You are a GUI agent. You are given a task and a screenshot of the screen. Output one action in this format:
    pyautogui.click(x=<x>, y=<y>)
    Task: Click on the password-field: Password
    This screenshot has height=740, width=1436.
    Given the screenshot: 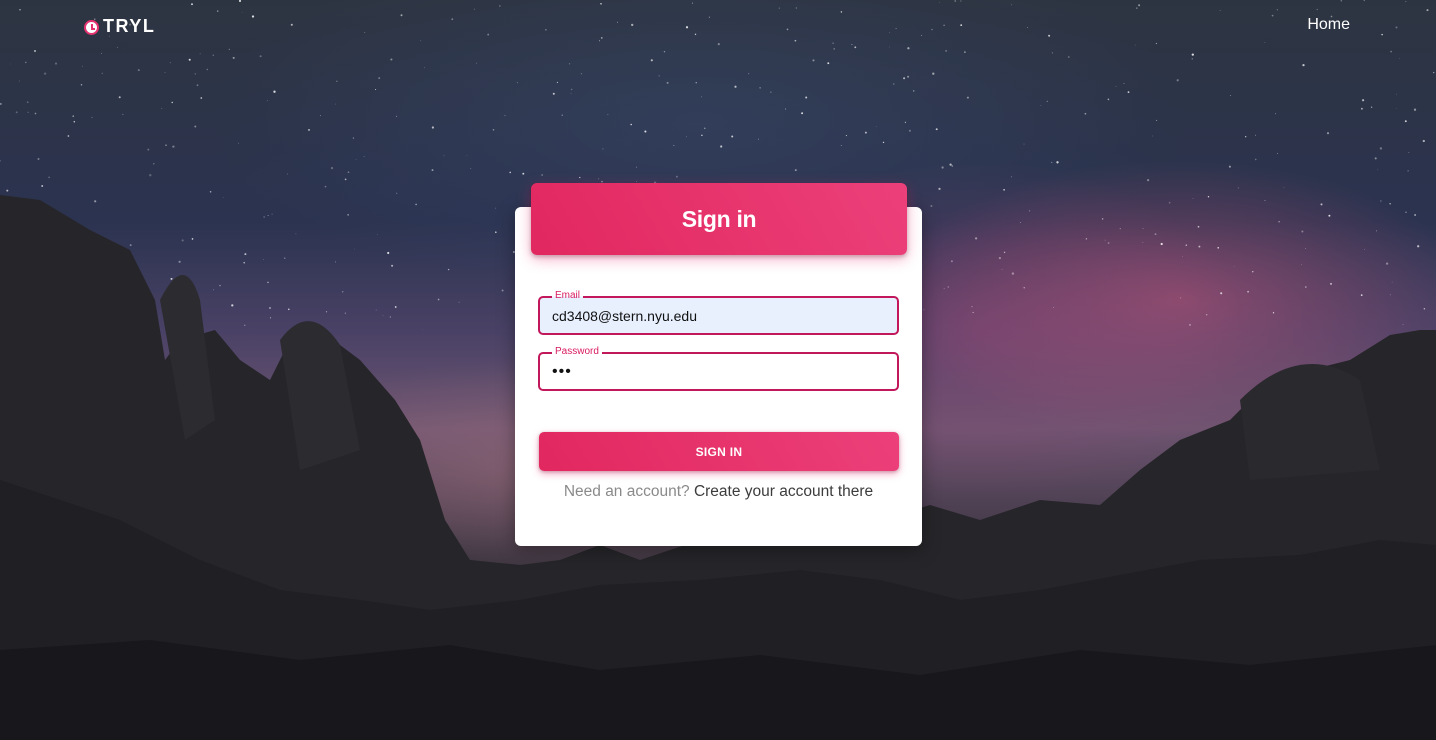 What is the action you would take?
    pyautogui.click(x=718, y=368)
    